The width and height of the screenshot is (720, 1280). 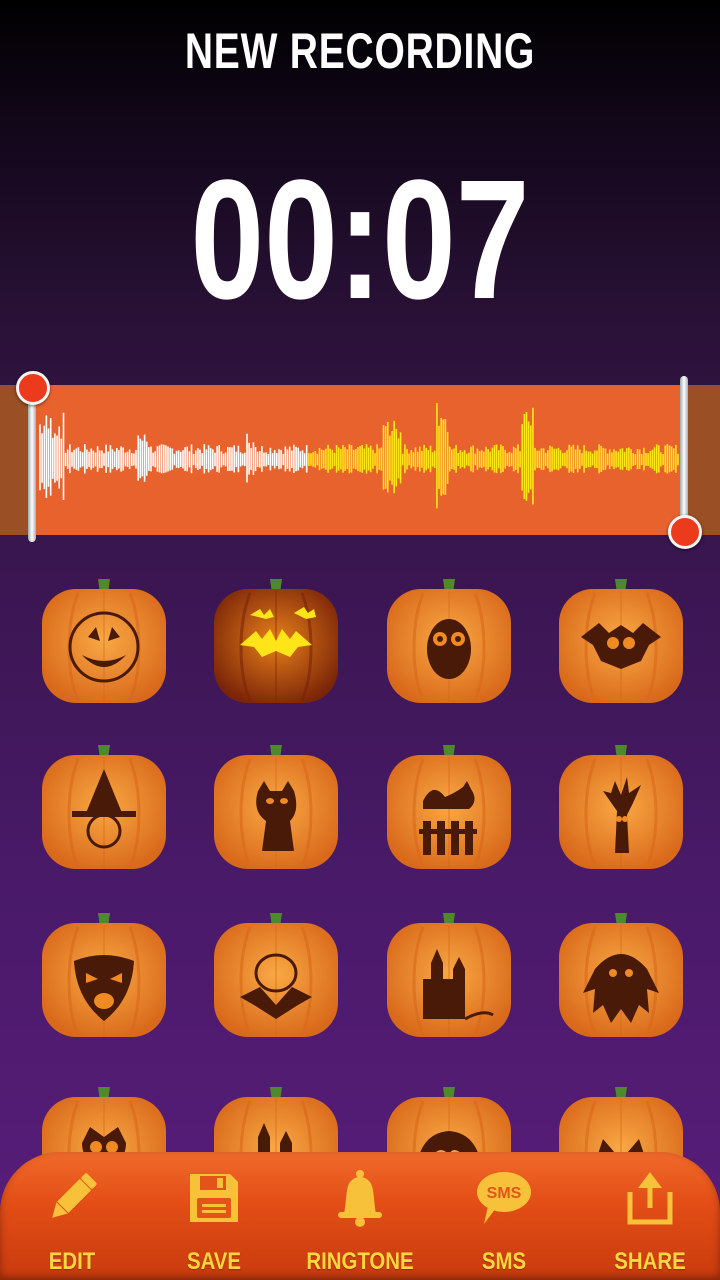 I want to click on effect-cat, so click(x=276, y=807).